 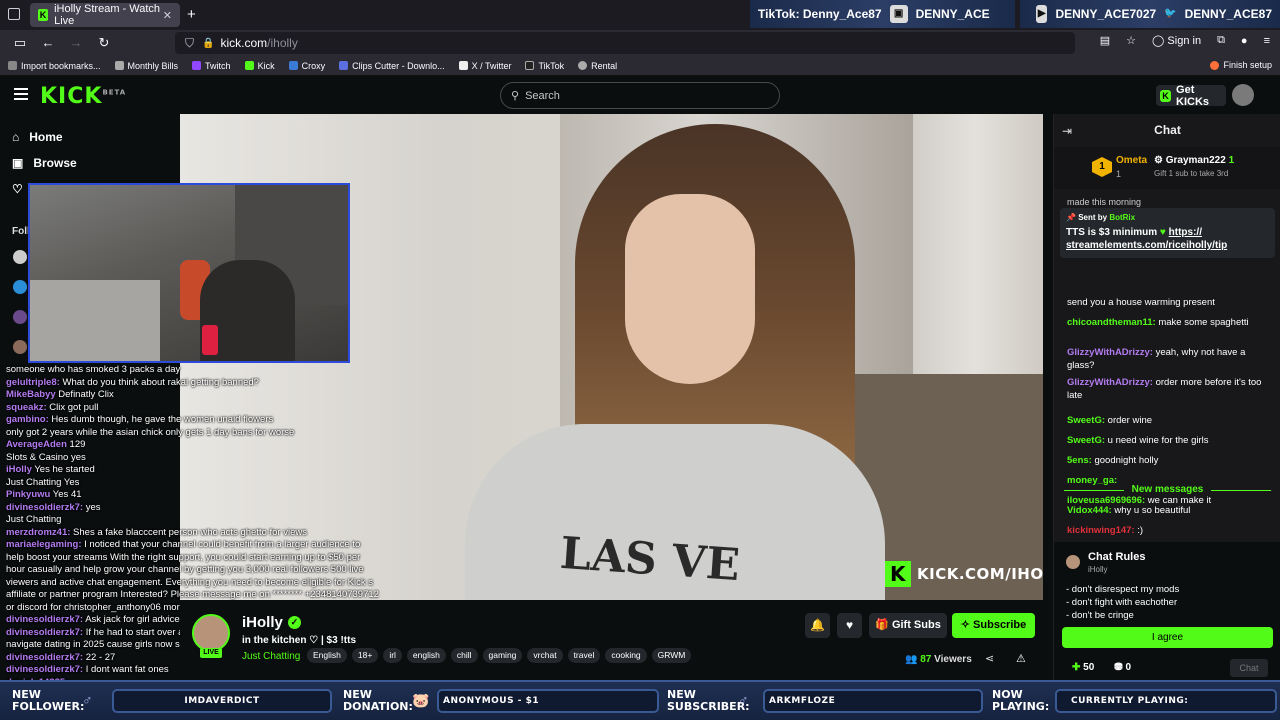 What do you see at coordinates (625, 43) in the screenshot?
I see `url-bar: ⛉ 🔒 kick.com/iholly` at bounding box center [625, 43].